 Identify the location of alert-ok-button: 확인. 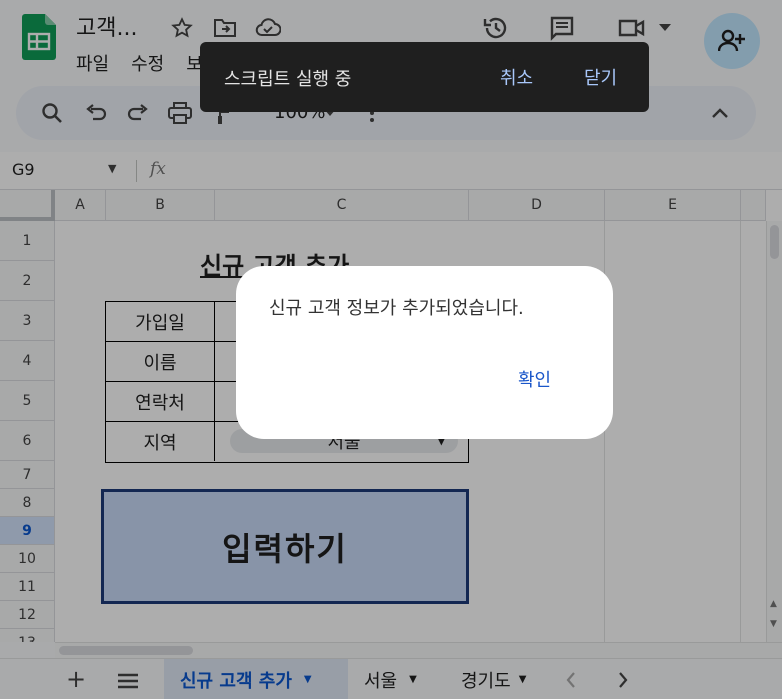
(534, 379).